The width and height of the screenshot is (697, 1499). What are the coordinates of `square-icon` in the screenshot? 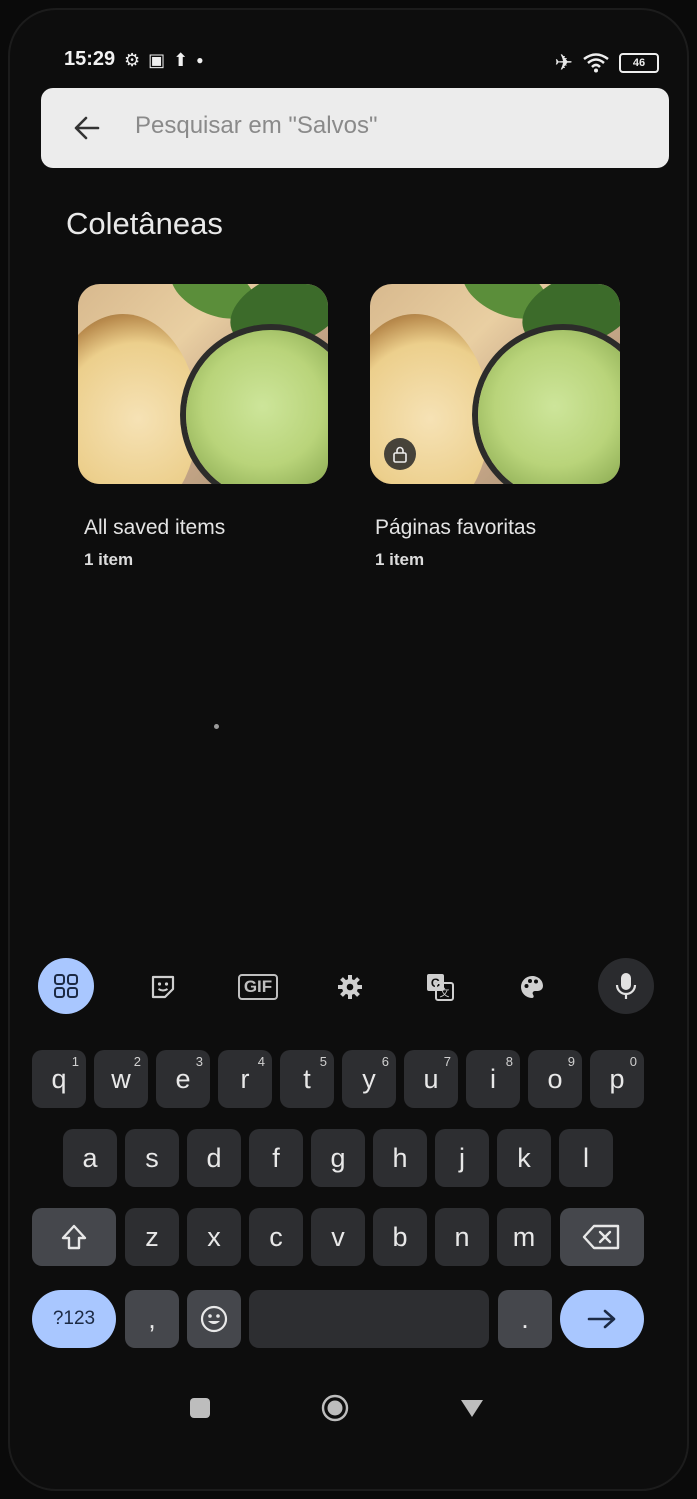 It's located at (200, 1408).